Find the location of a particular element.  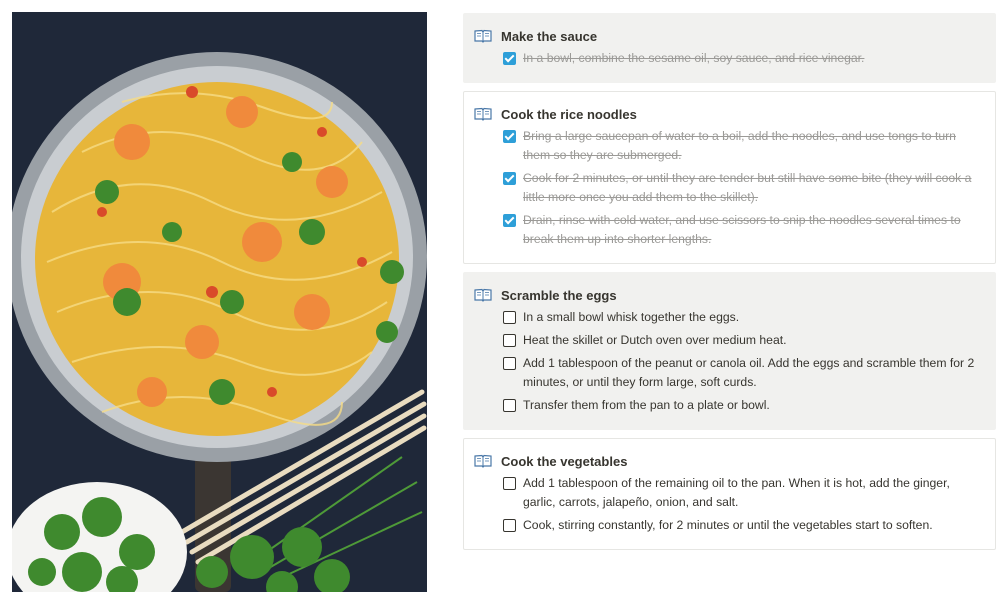

todo-item: In a small bowl whisk together the eggs. is located at coordinates (744, 317).